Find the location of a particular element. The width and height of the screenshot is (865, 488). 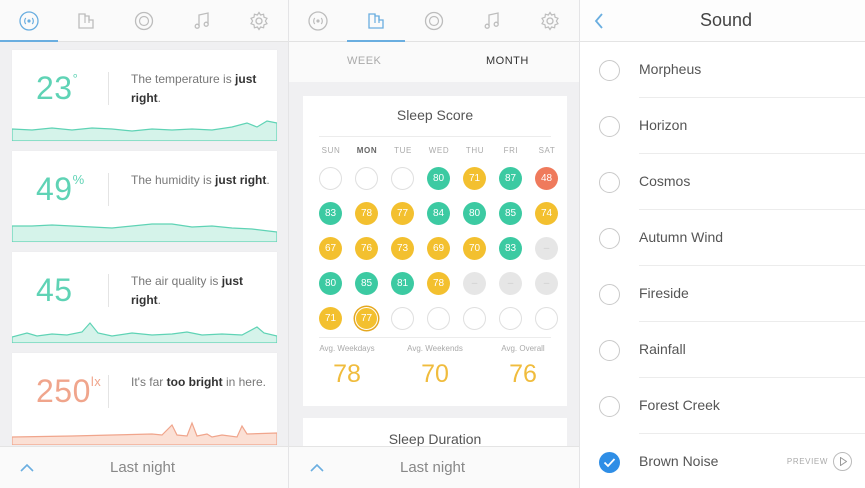

day-score-cell: 87 is located at coordinates (510, 178).